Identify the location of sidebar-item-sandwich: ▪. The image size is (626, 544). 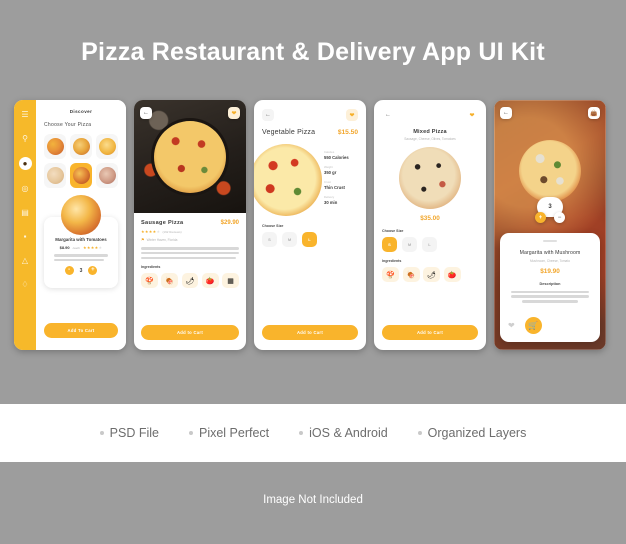
(25, 236).